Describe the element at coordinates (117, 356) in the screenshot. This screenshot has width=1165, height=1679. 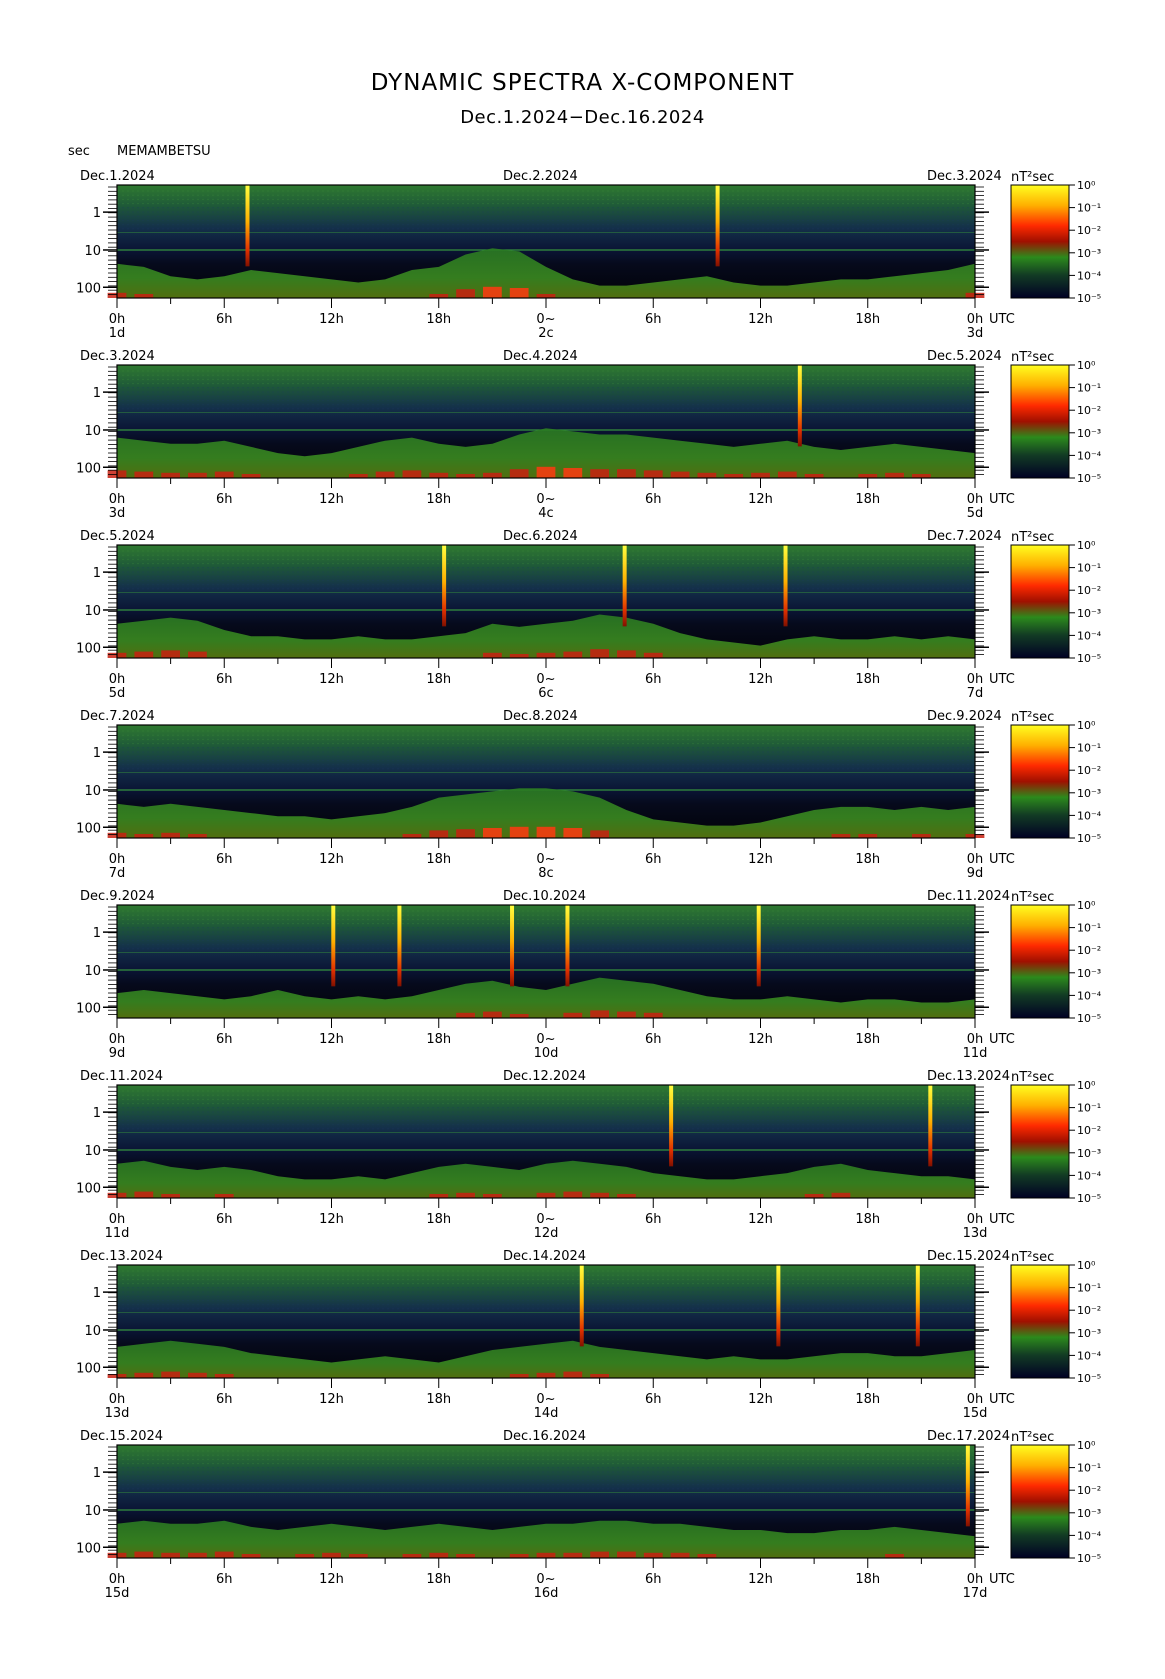
I see `panel-left-date: Dec.3.2024` at that location.